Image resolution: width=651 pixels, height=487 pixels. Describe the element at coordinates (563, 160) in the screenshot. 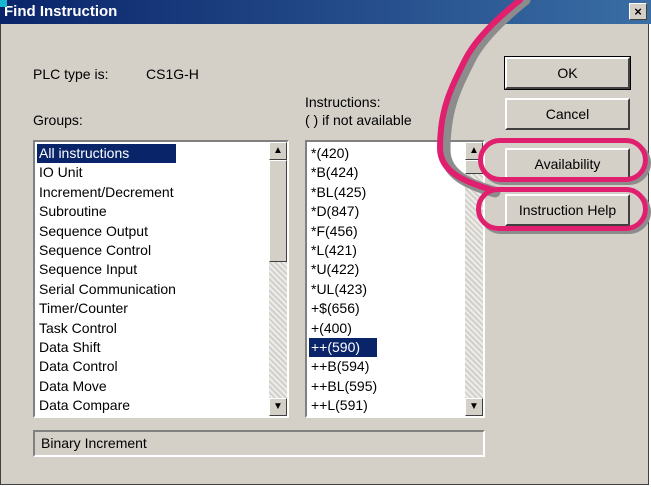

I see `availability-highlight` at that location.